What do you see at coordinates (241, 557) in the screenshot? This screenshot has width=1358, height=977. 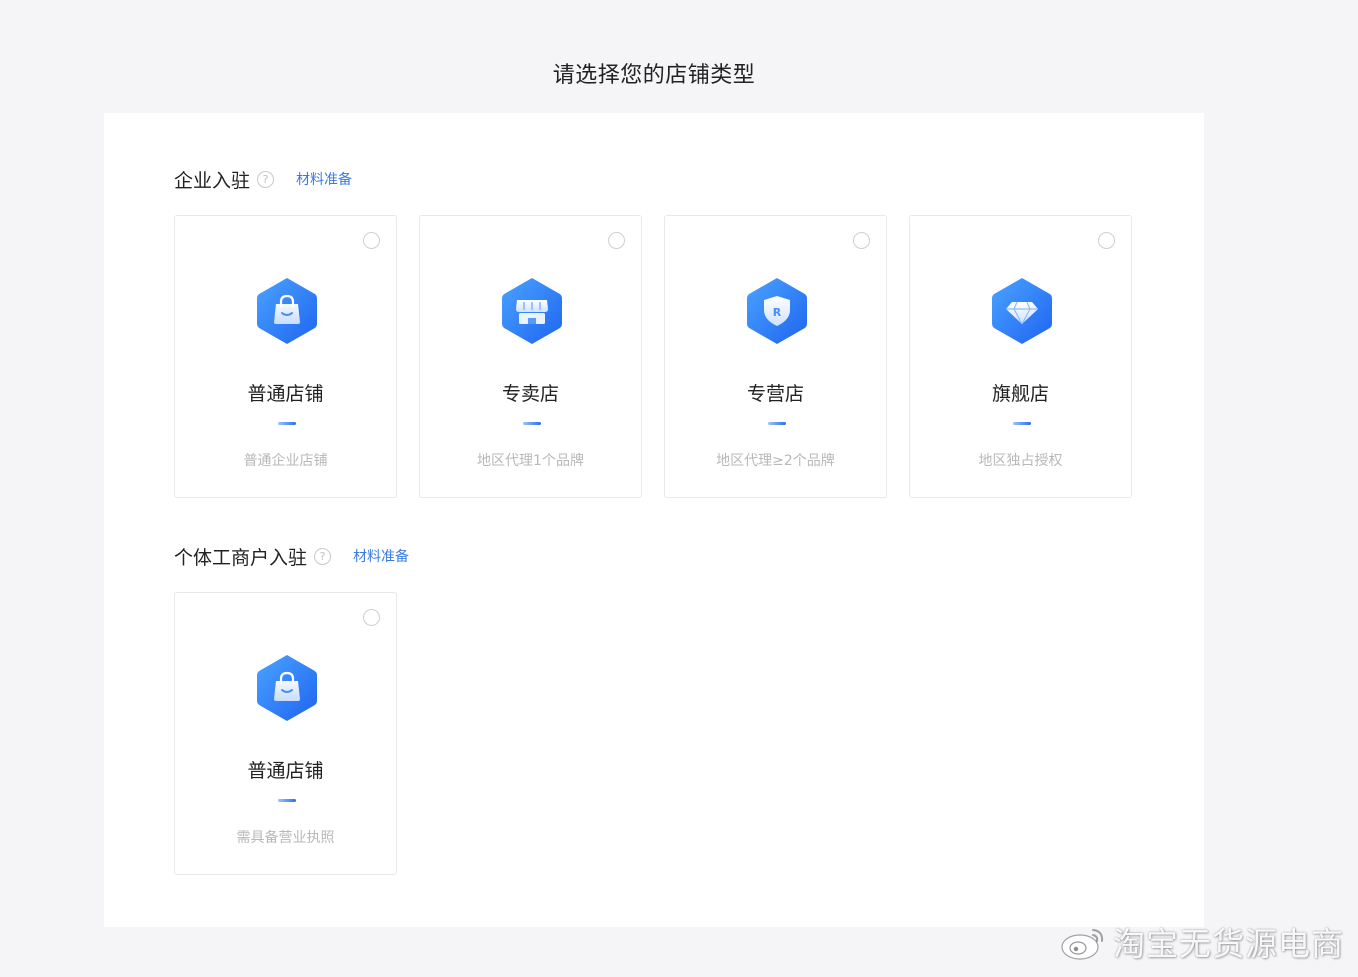 I see `individual-section-title: 个体工商户入驻` at bounding box center [241, 557].